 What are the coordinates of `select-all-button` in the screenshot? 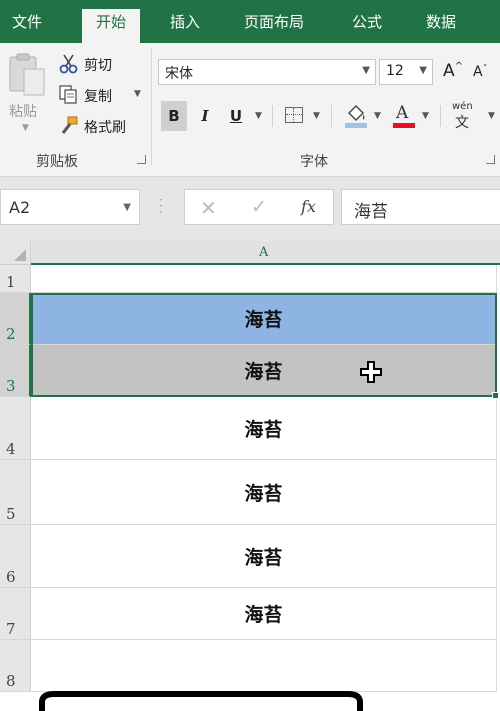 It's located at (15, 253).